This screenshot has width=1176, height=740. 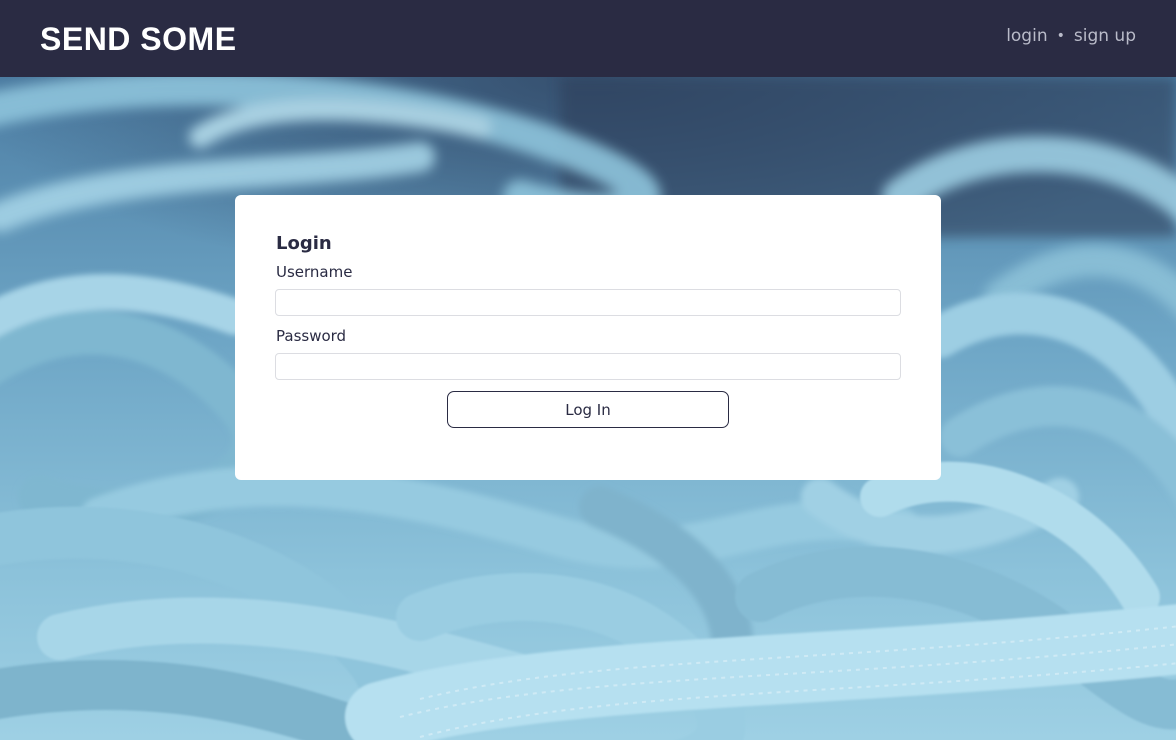 I want to click on password-input, so click(x=588, y=366).